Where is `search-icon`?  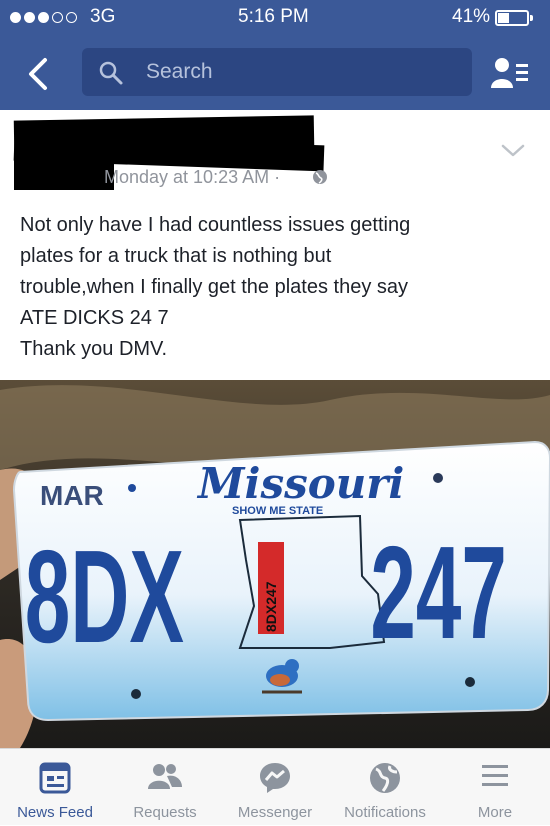 search-icon is located at coordinates (111, 73).